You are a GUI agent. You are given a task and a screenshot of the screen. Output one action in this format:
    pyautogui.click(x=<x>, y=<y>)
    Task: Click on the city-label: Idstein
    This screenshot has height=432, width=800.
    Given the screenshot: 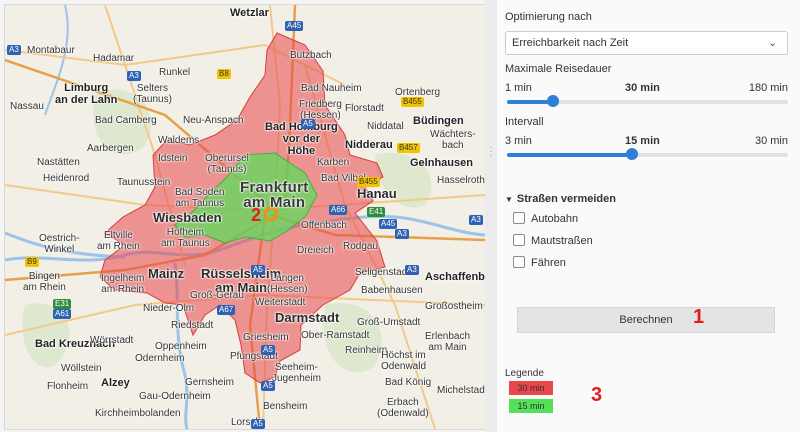 What is the action you would take?
    pyautogui.click(x=173, y=158)
    